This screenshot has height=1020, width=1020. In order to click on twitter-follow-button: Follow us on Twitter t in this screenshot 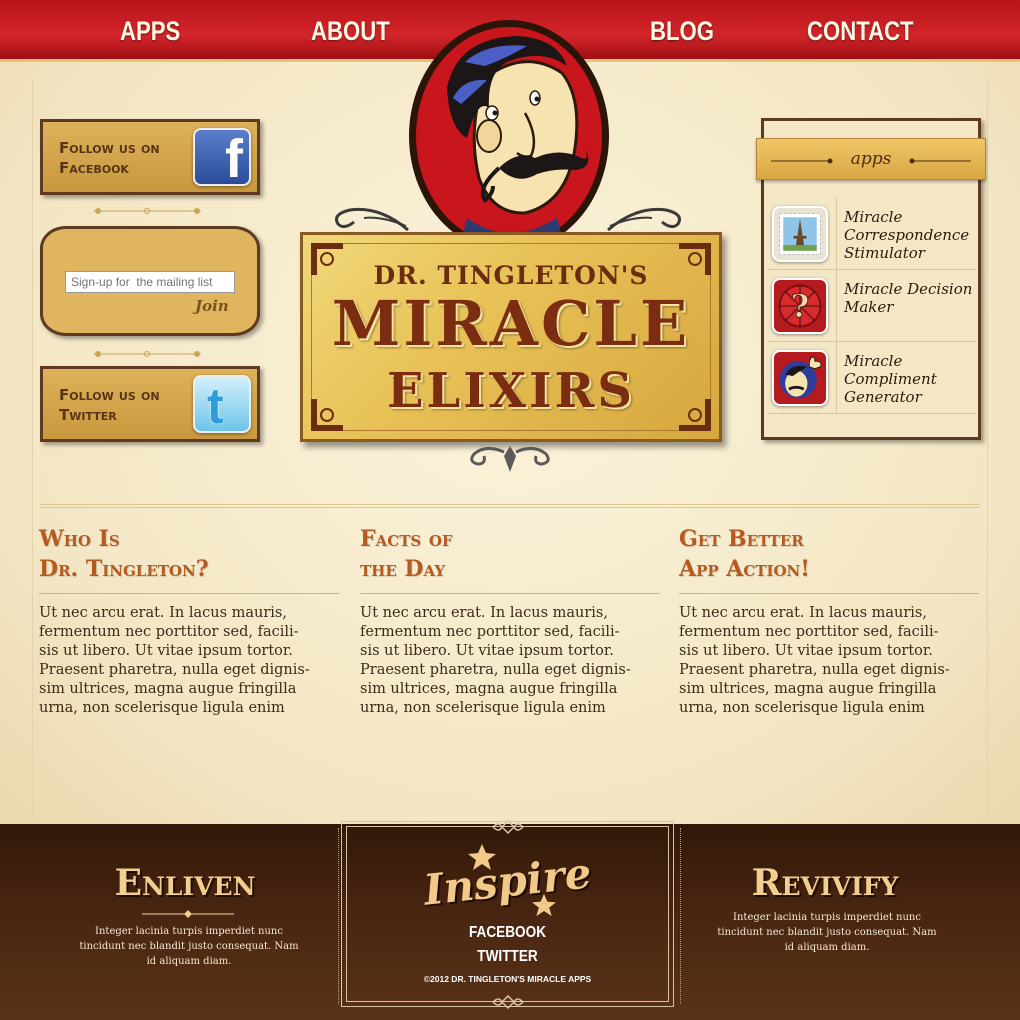, I will do `click(150, 404)`.